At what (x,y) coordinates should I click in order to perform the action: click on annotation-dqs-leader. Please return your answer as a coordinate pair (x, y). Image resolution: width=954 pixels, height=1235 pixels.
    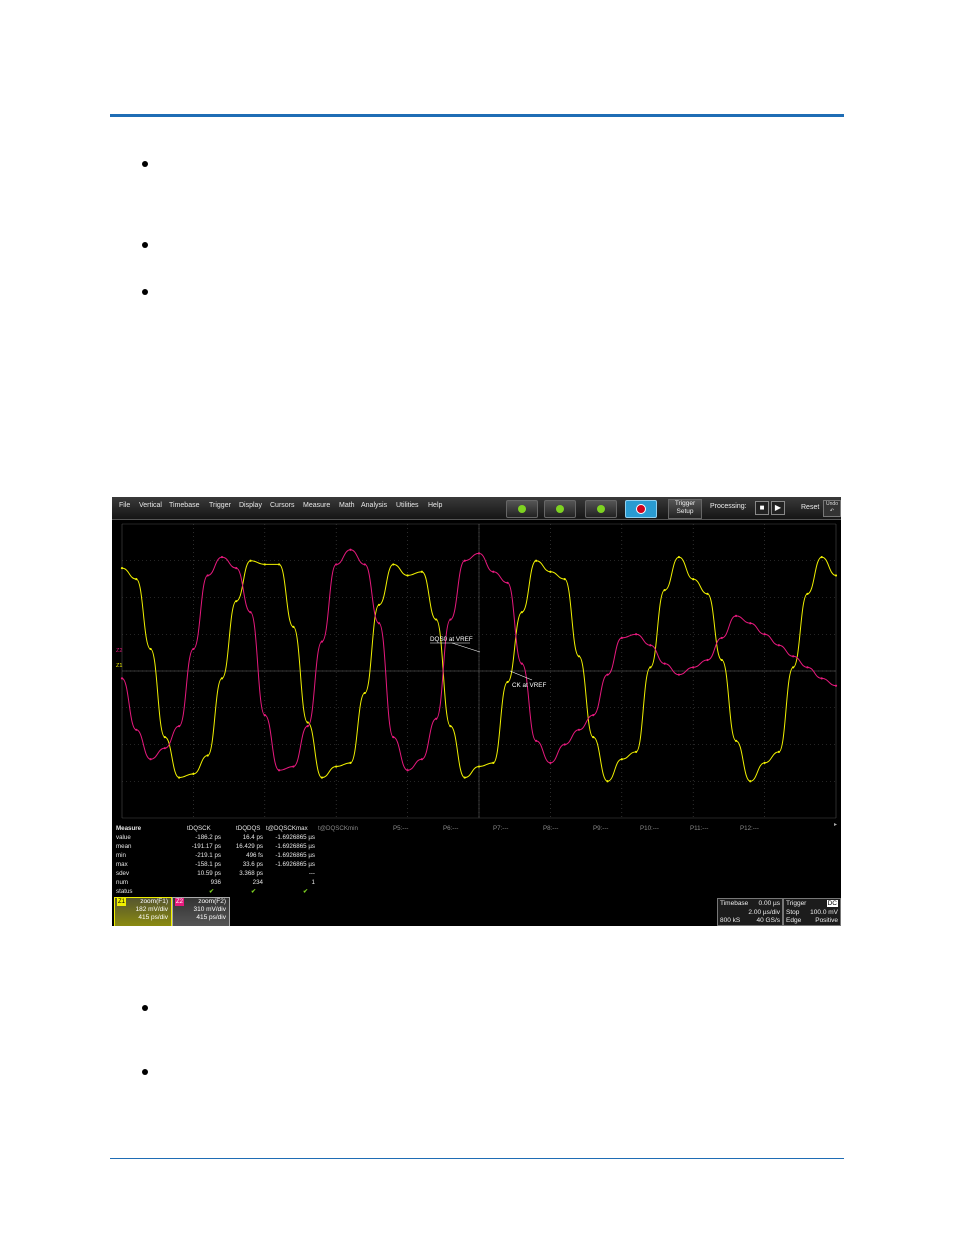
    Looking at the image, I should click on (466, 647).